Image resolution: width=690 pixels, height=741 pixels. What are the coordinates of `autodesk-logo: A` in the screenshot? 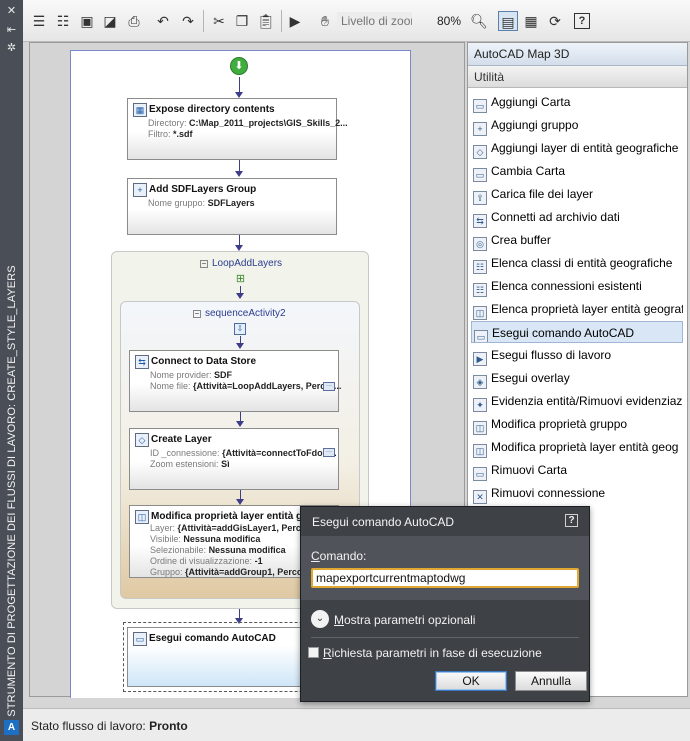 It's located at (11, 727).